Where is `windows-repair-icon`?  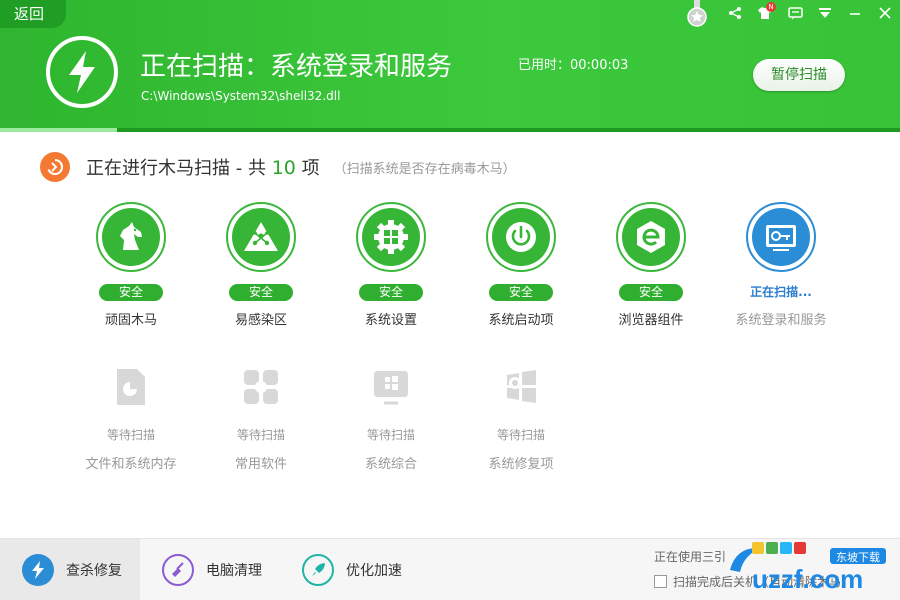 windows-repair-icon is located at coordinates (521, 387).